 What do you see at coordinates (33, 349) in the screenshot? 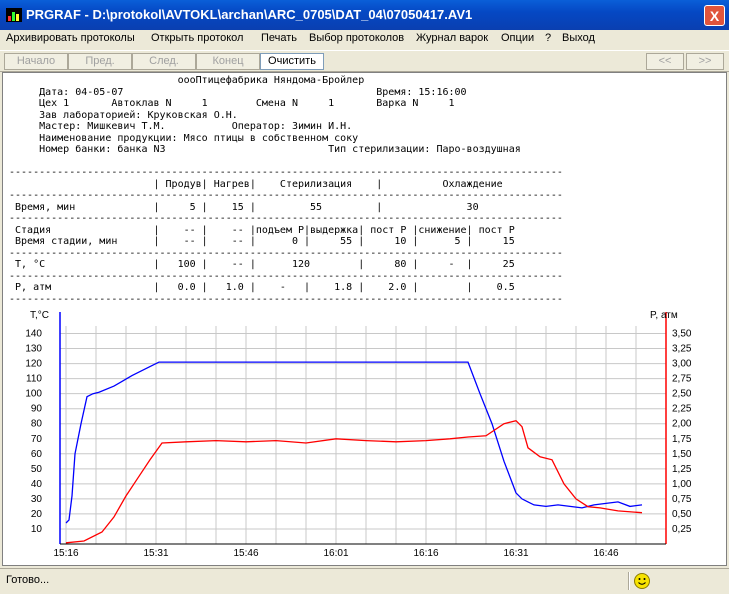
I see `left-tick-label: 130` at bounding box center [33, 349].